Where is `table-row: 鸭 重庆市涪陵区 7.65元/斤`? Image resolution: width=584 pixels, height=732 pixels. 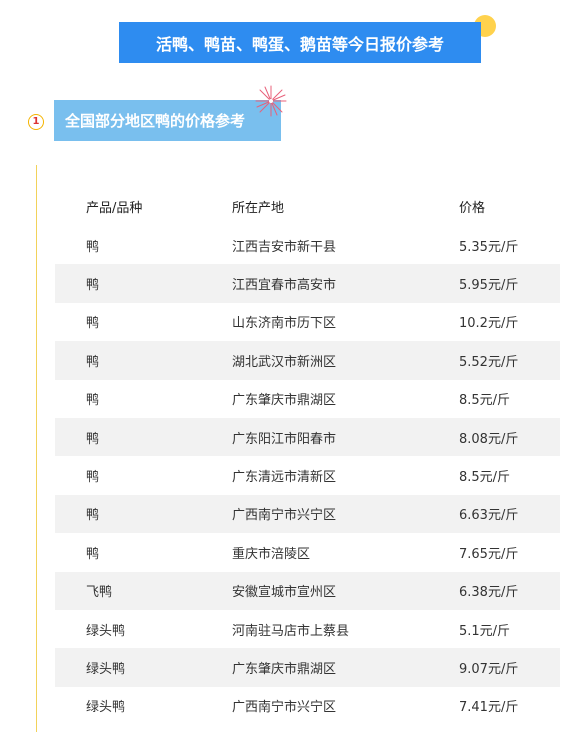
table-row: 鸭 重庆市涪陵区 7.65元/斤 is located at coordinates (307, 552).